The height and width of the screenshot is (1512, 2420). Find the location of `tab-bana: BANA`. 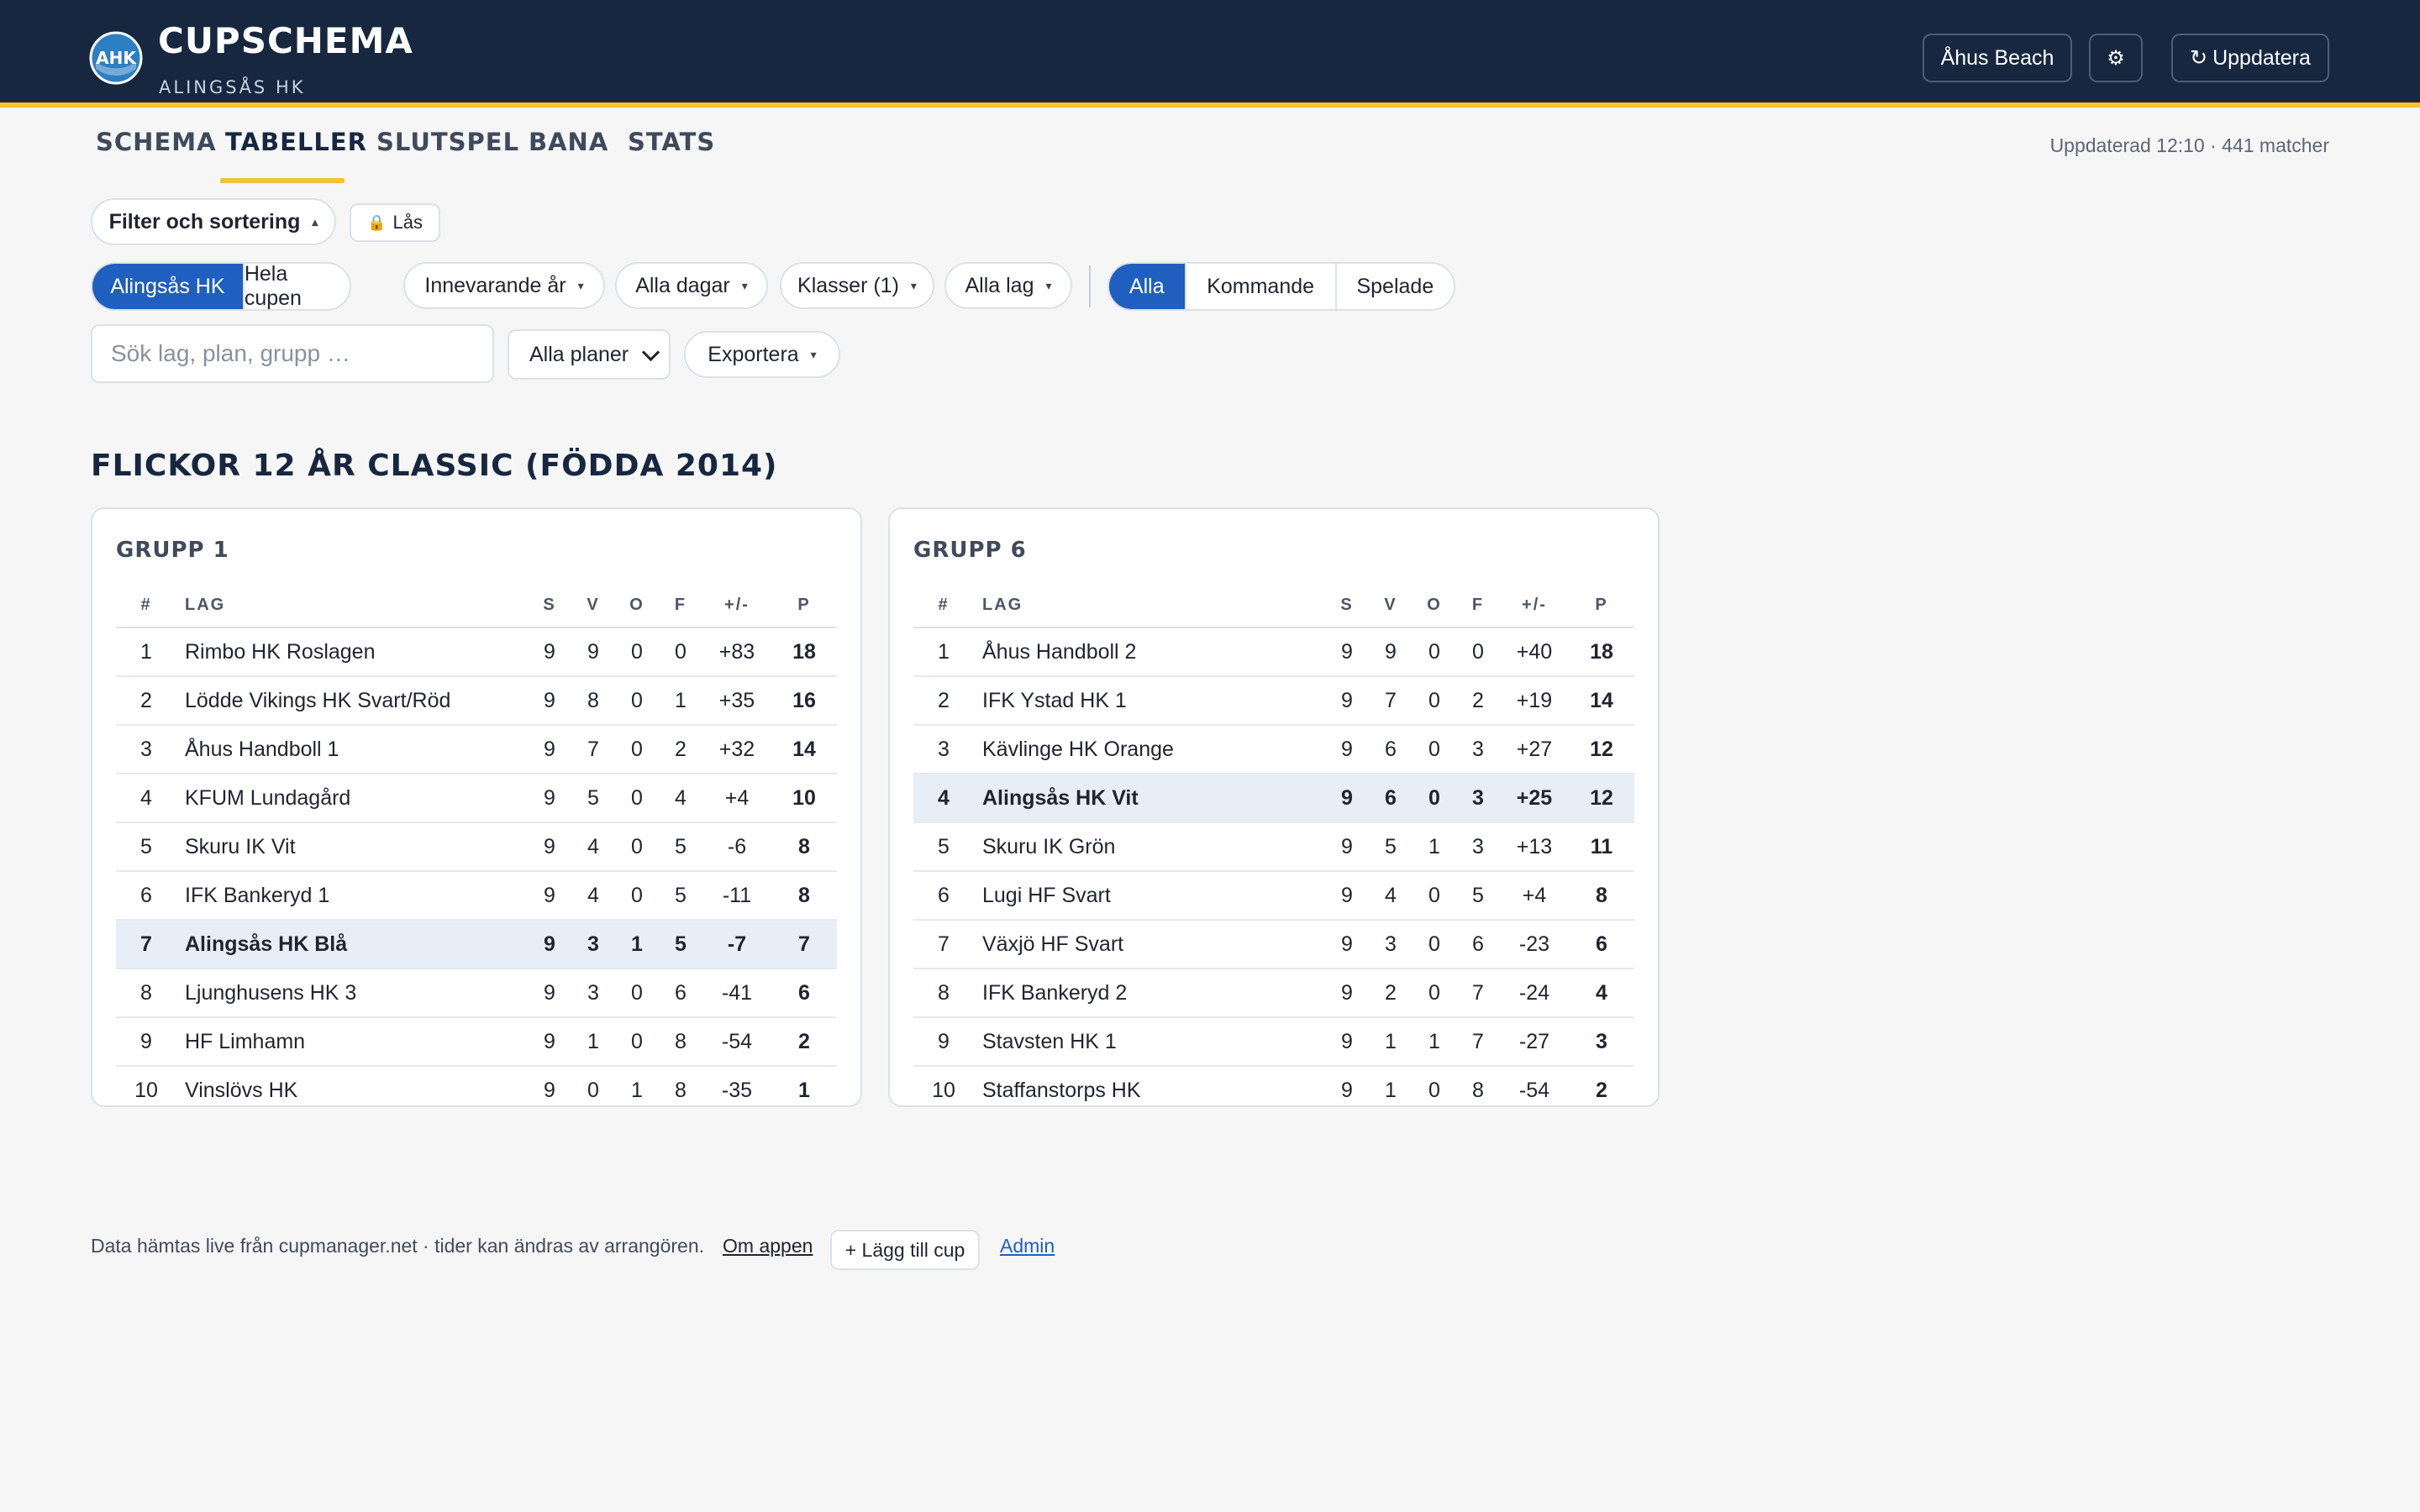

tab-bana: BANA is located at coordinates (568, 142).